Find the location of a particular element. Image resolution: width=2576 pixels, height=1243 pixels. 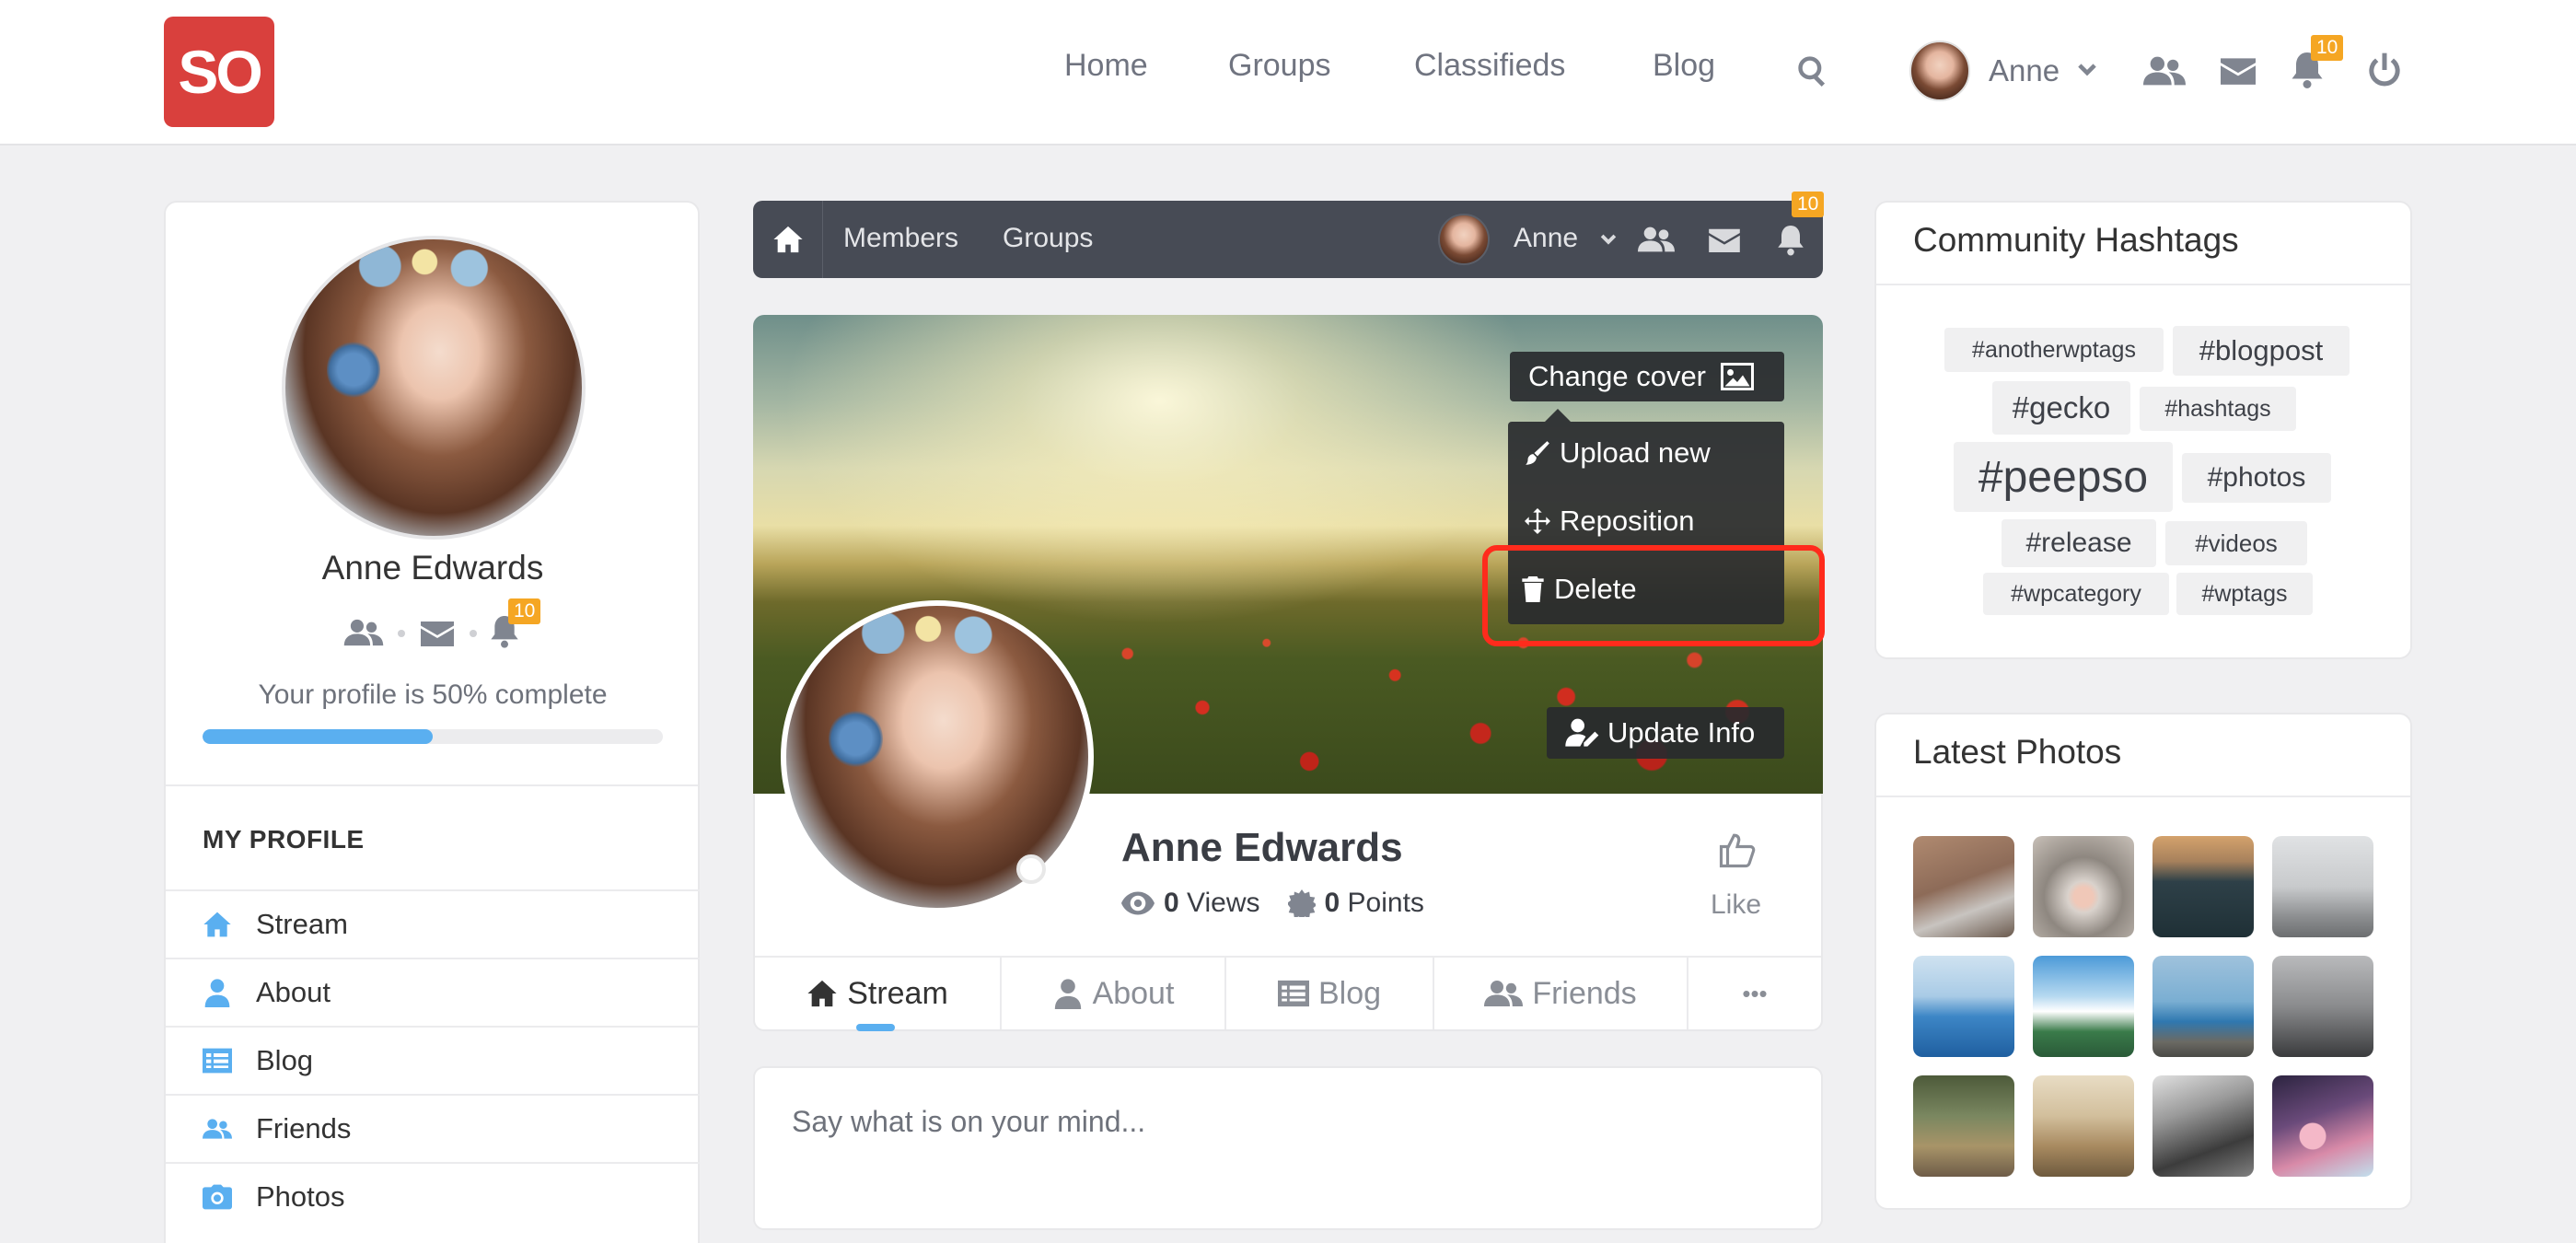

hashtag: #anotherwptags is located at coordinates (2054, 350).